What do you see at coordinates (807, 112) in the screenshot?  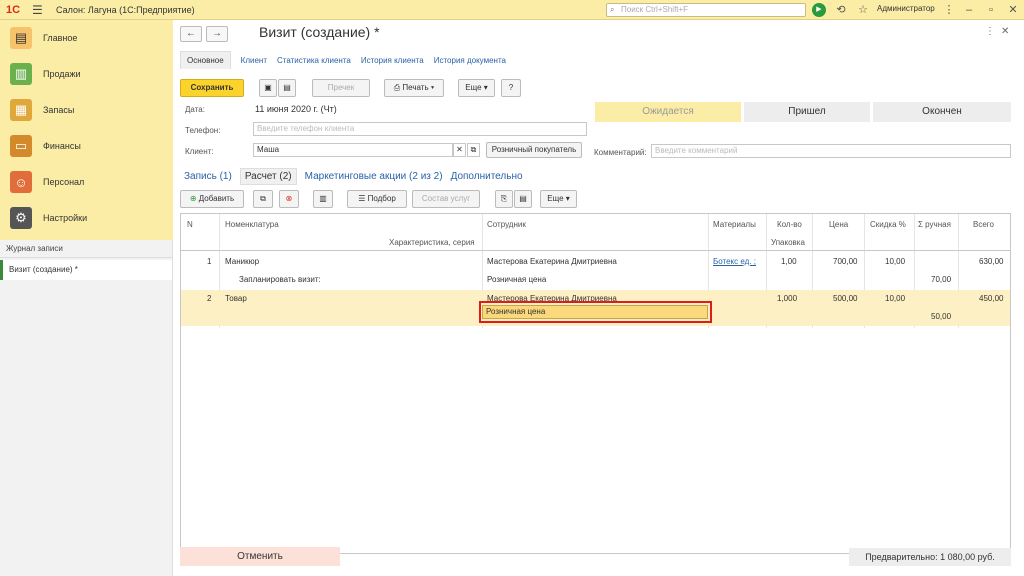 I see `status-arrived: Пришел` at bounding box center [807, 112].